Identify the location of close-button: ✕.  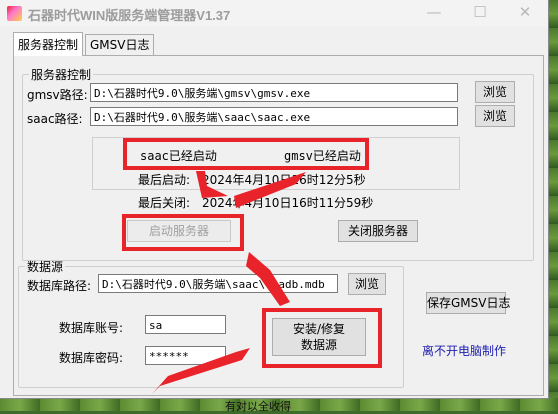
(525, 13).